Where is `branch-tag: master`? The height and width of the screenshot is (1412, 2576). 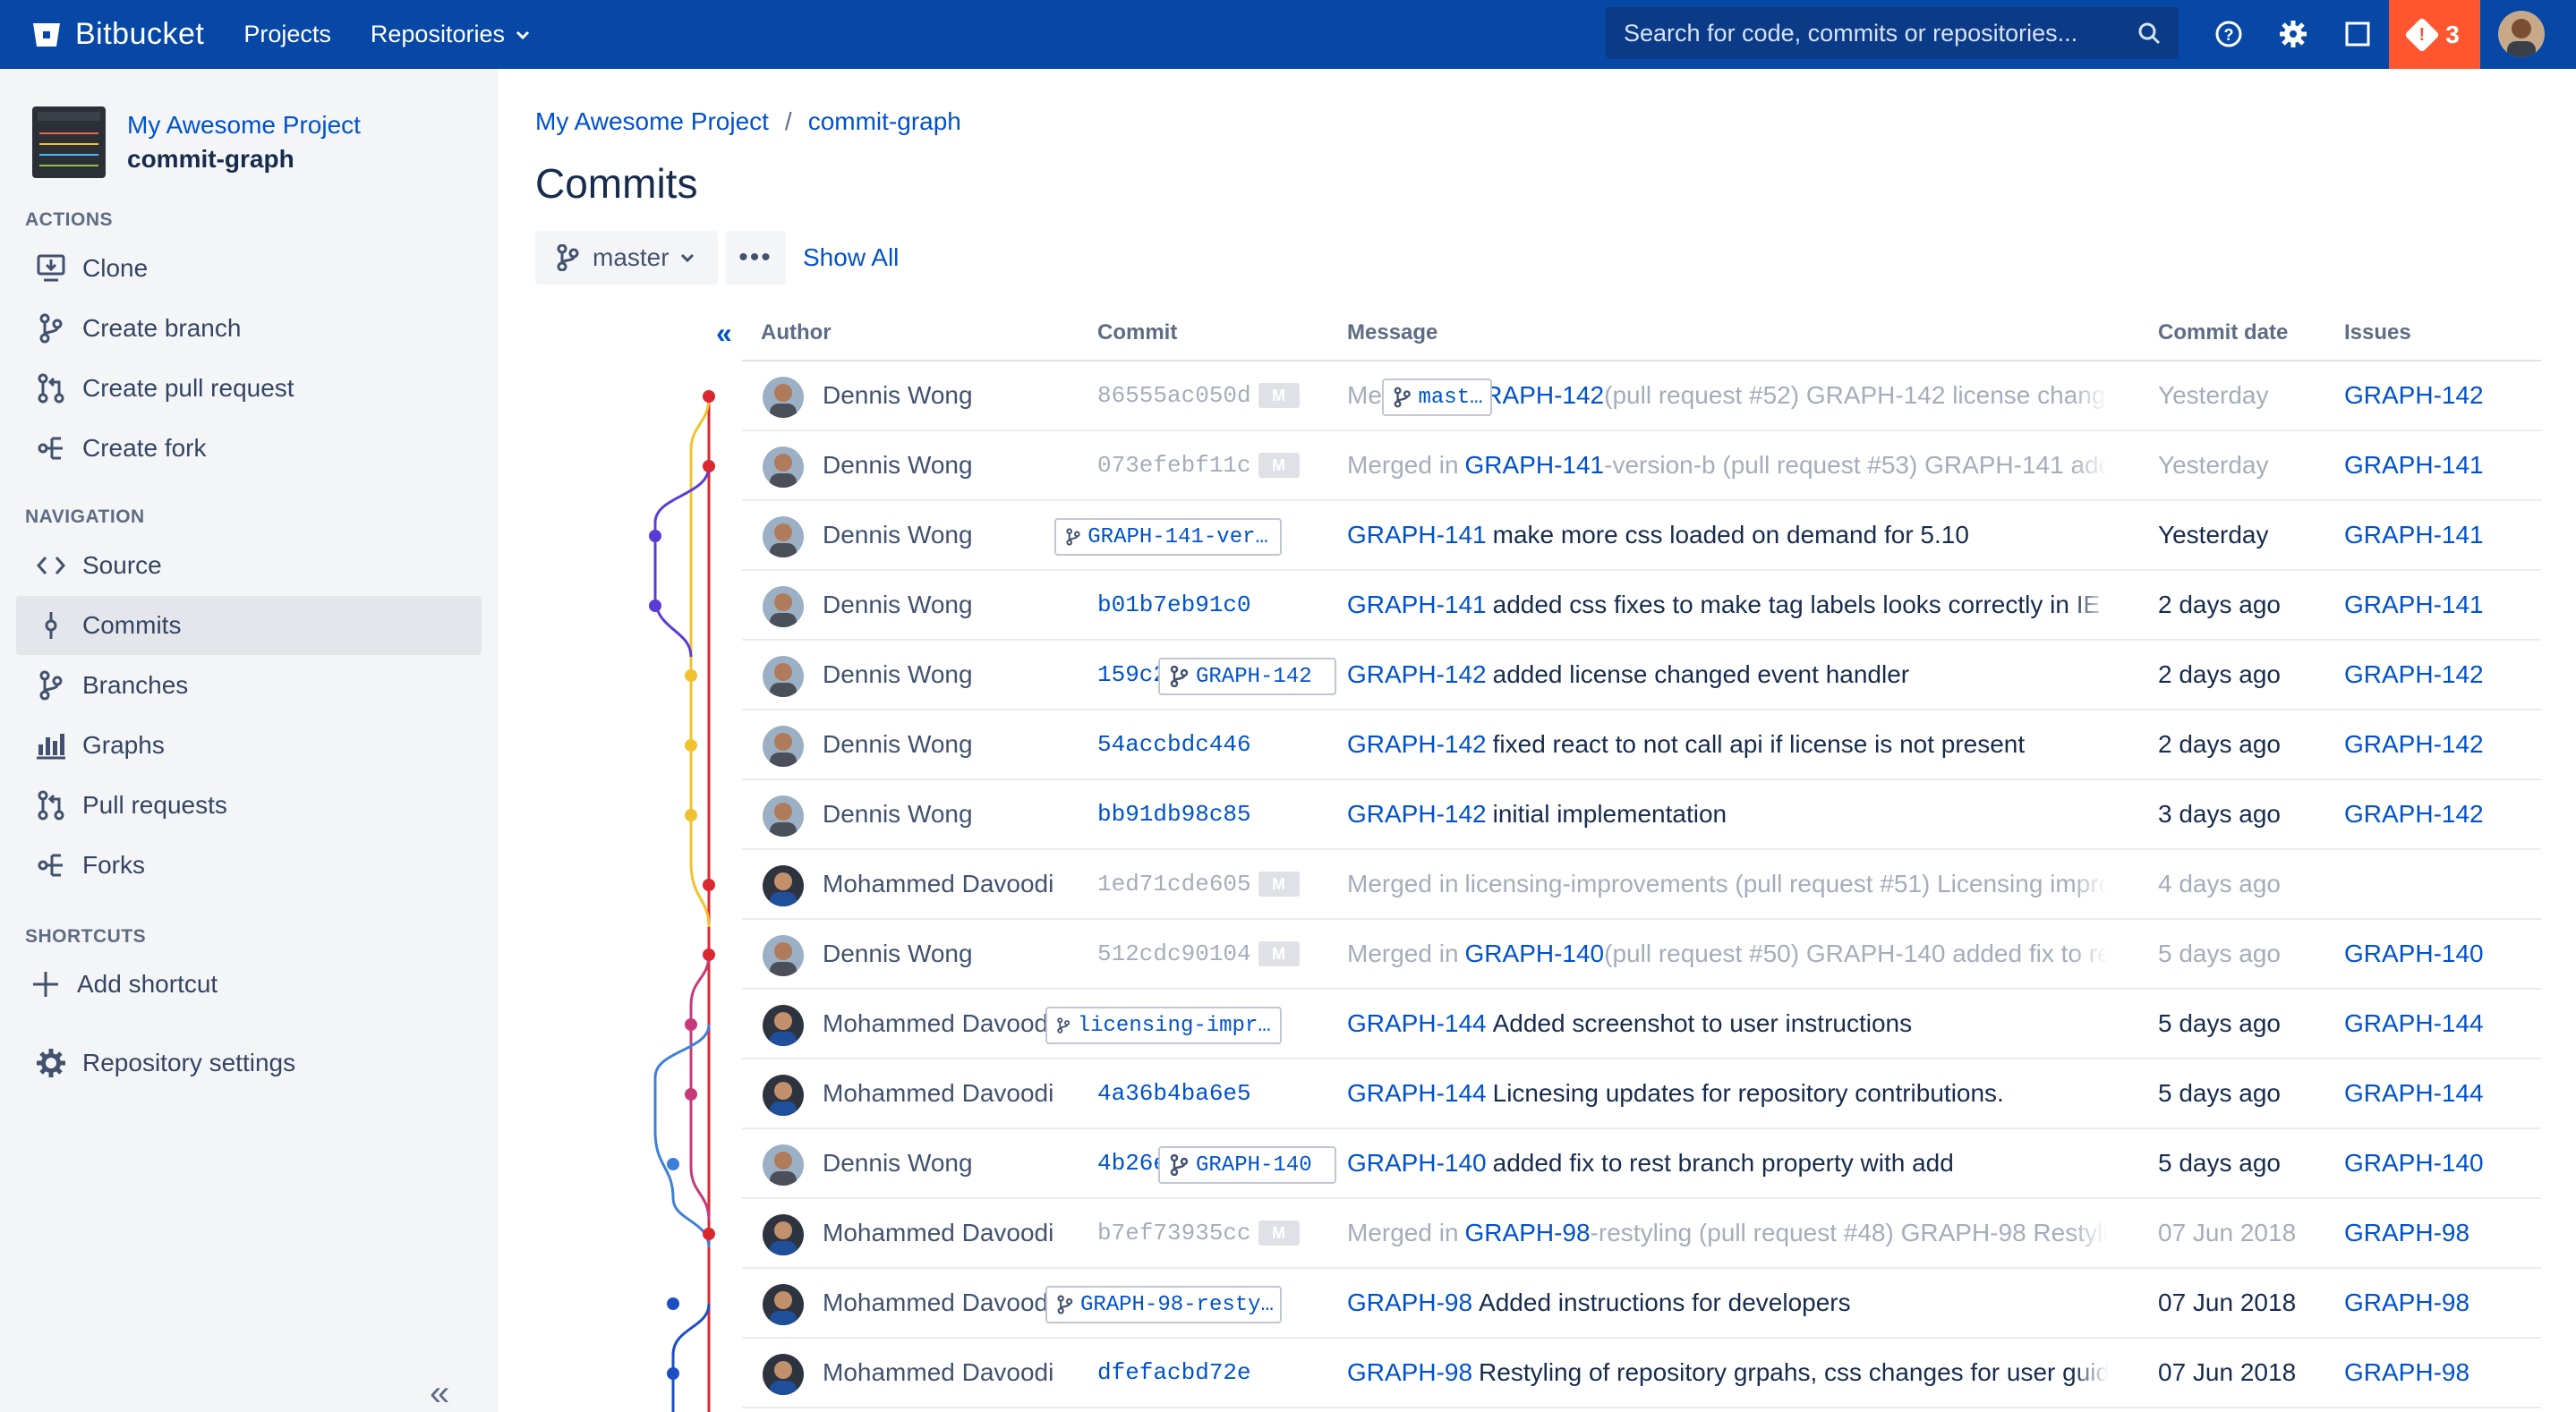 branch-tag: master is located at coordinates (1437, 398).